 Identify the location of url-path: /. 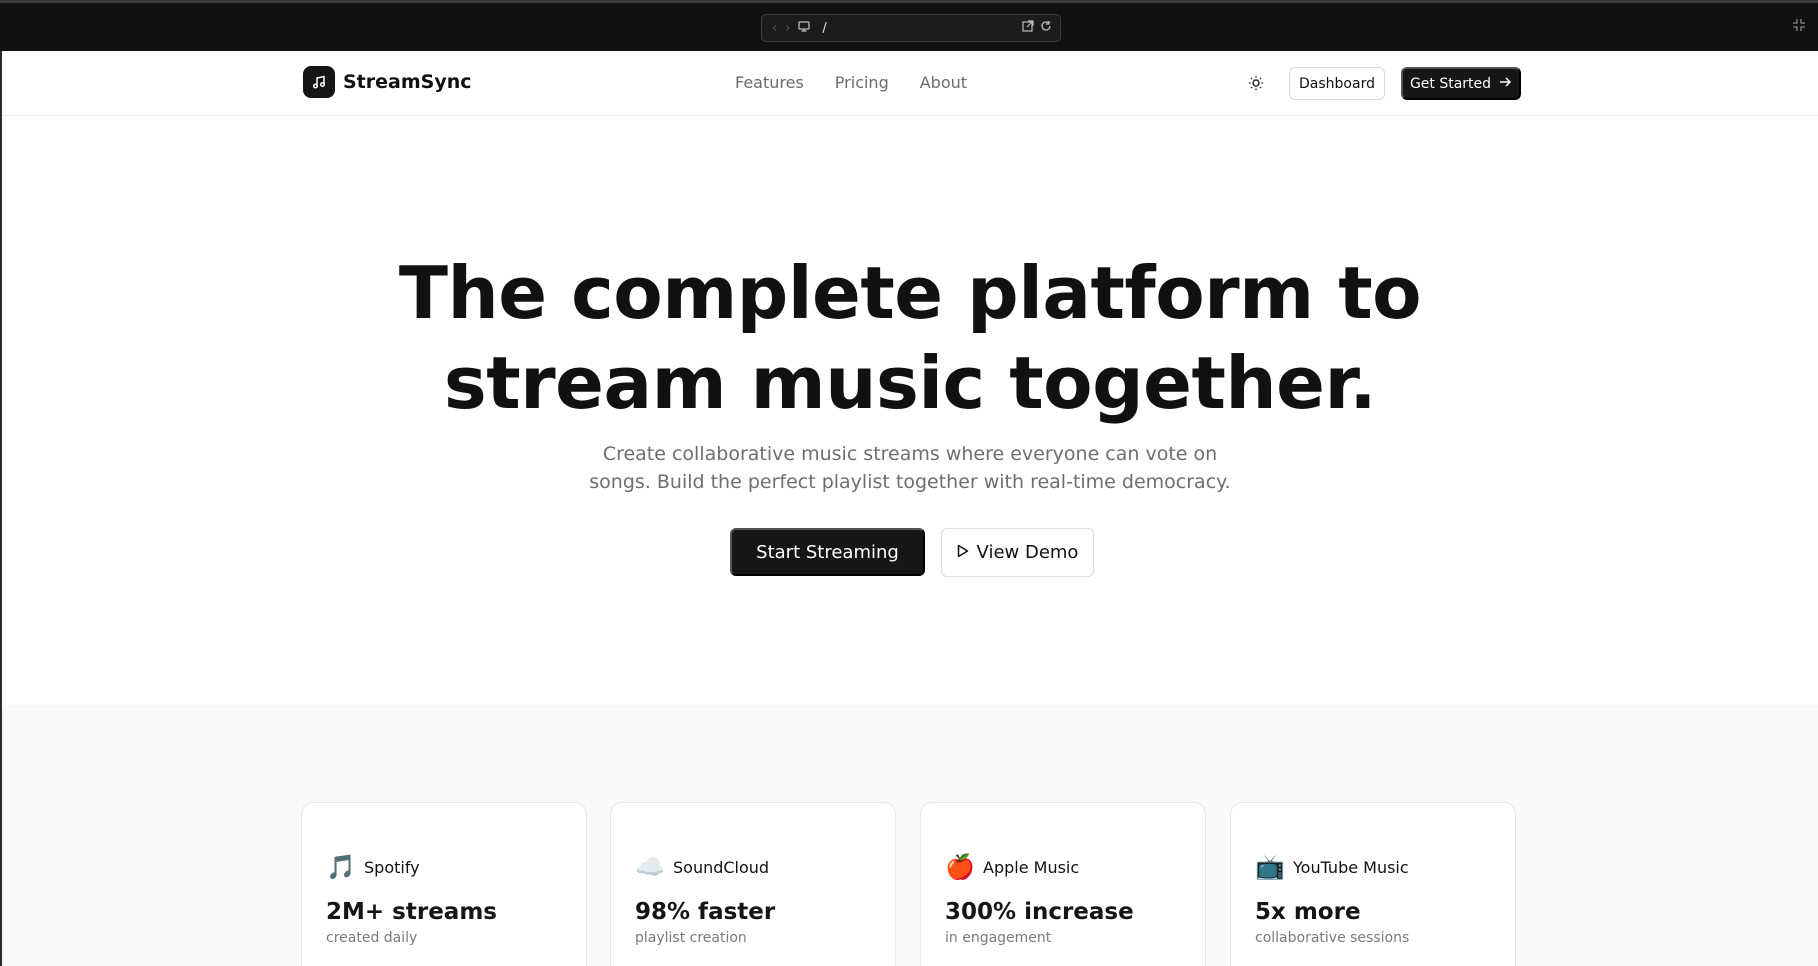
(824, 28).